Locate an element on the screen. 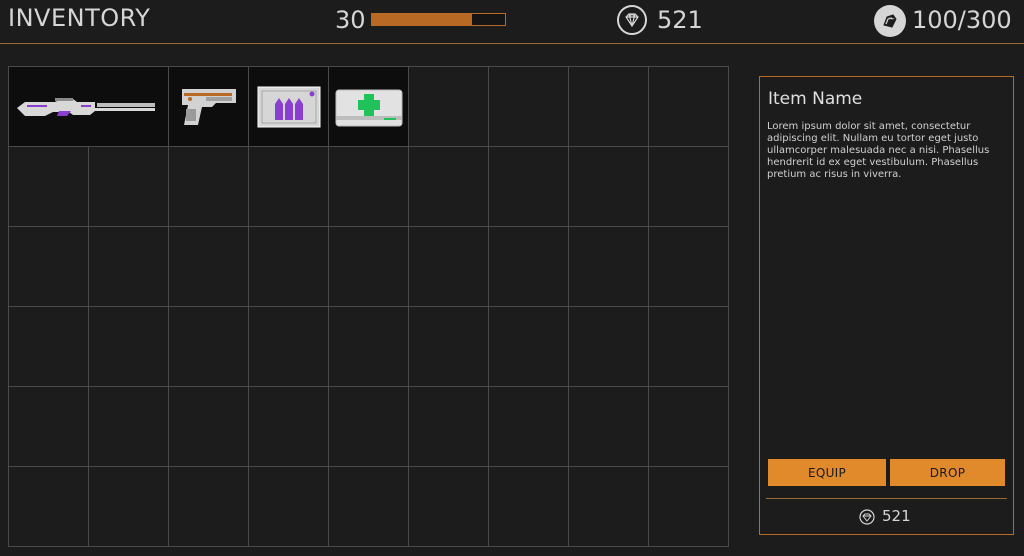 The height and width of the screenshot is (556, 1024). item-slot-medkit is located at coordinates (368, 106).